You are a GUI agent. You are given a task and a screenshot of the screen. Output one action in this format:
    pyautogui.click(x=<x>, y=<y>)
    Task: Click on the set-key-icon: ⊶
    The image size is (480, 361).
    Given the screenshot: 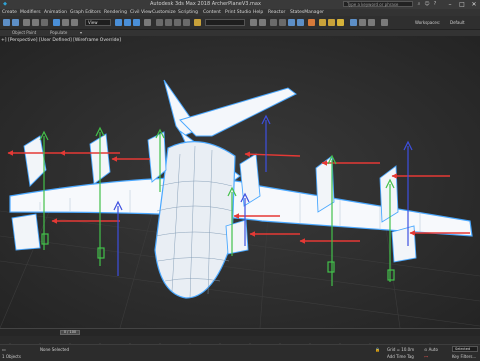 What is the action you would take?
    pyautogui.click(x=426, y=356)
    